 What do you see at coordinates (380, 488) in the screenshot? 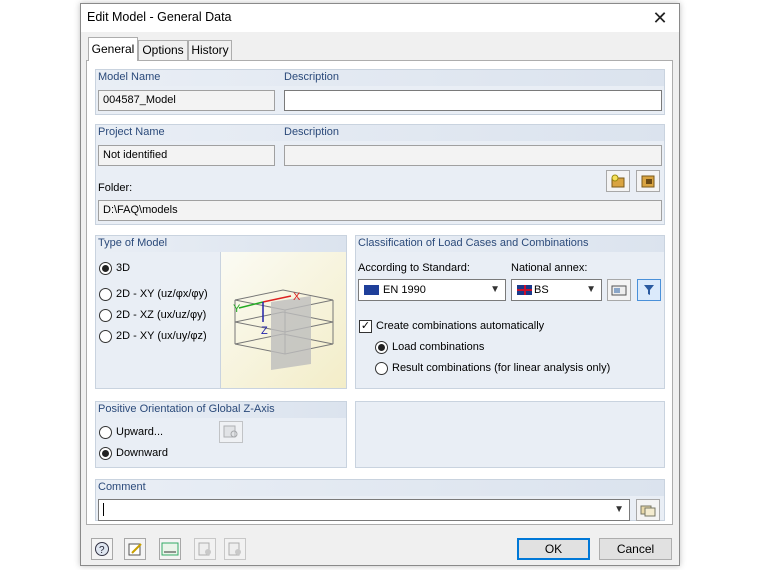
I see `comment-header: Comment` at bounding box center [380, 488].